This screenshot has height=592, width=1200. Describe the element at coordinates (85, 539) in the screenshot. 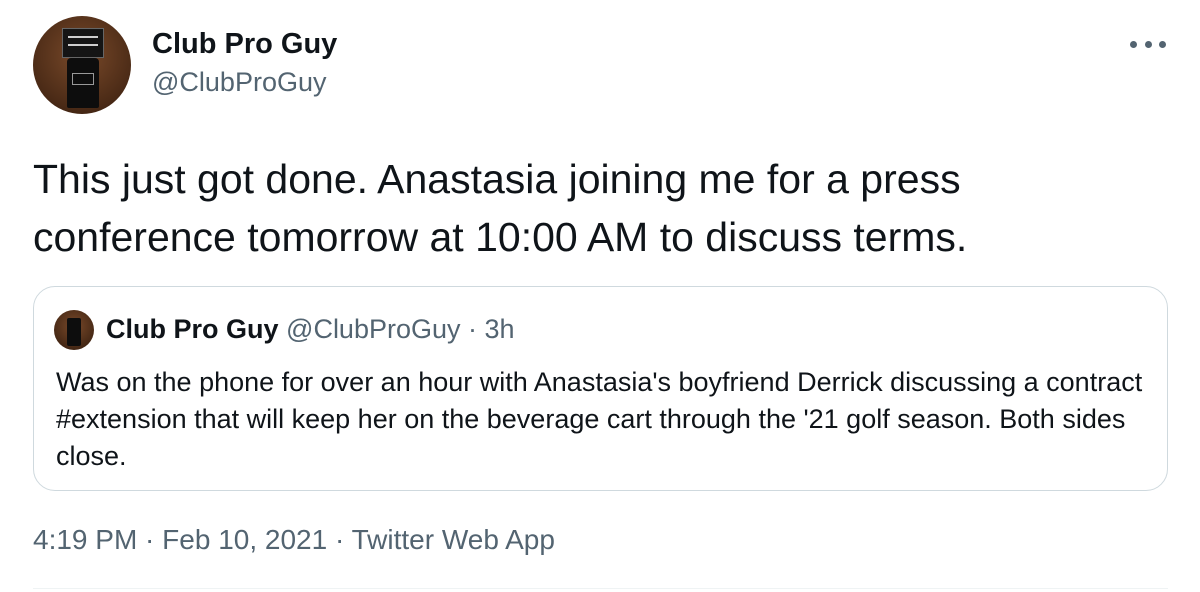

I see `tweet-time: 4:19 PM` at that location.